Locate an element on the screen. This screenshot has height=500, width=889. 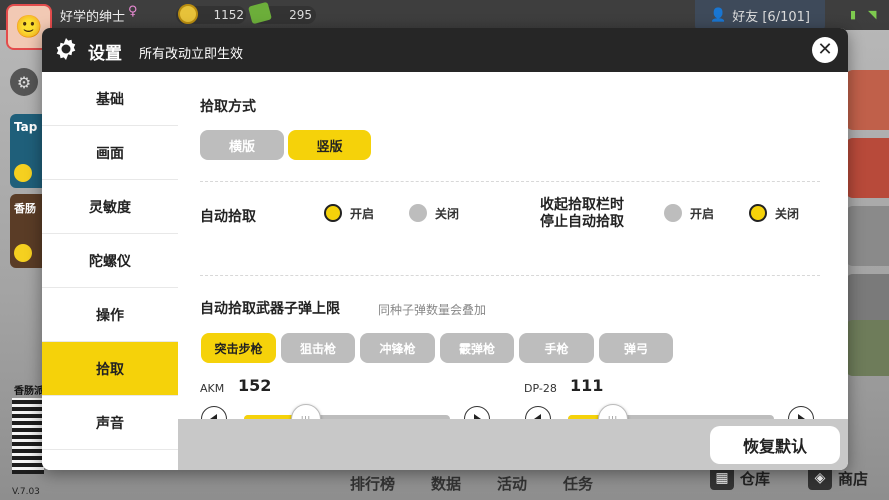
wifi-icon: ◥ is located at coordinates (872, 14).